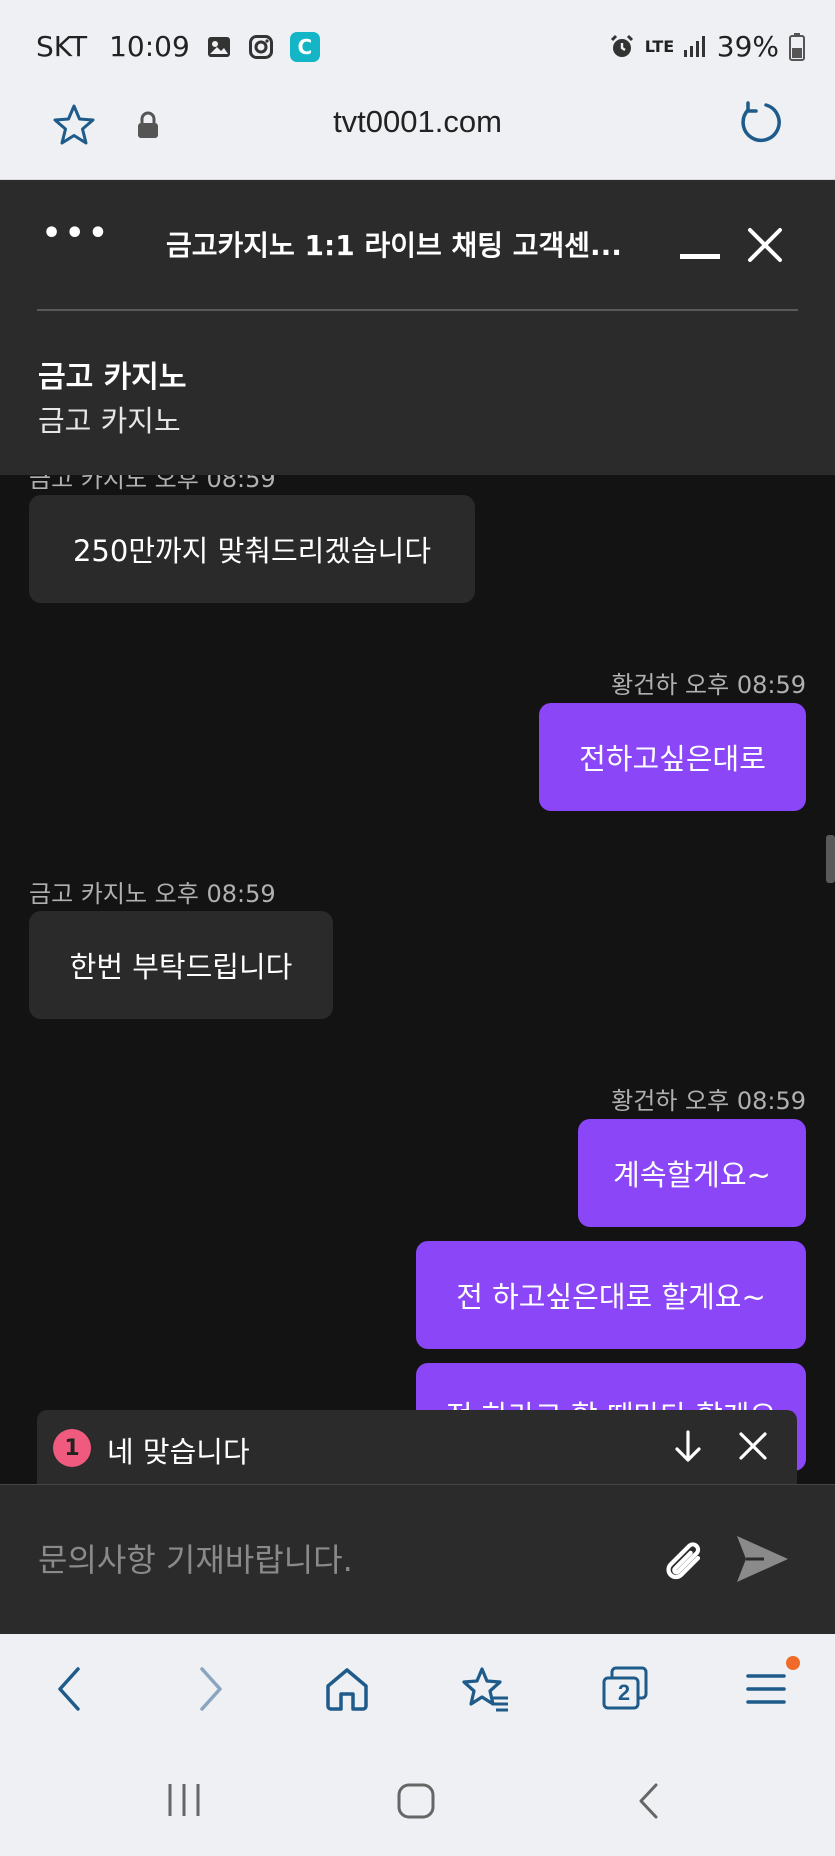 The width and height of the screenshot is (835, 1856). What do you see at coordinates (753, 1446) in the screenshot?
I see `dismiss-icon` at bounding box center [753, 1446].